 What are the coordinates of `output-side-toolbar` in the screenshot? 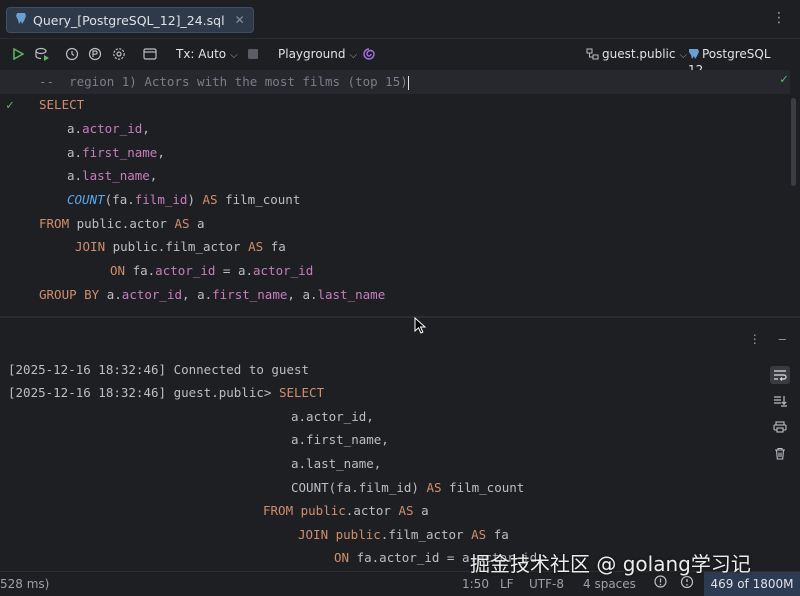 It's located at (780, 414).